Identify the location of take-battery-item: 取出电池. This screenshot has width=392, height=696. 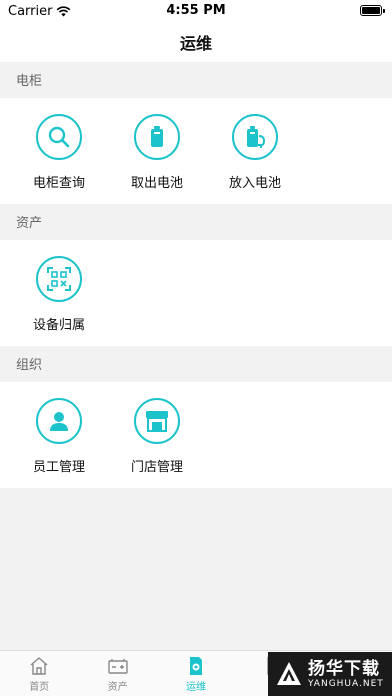
(157, 159).